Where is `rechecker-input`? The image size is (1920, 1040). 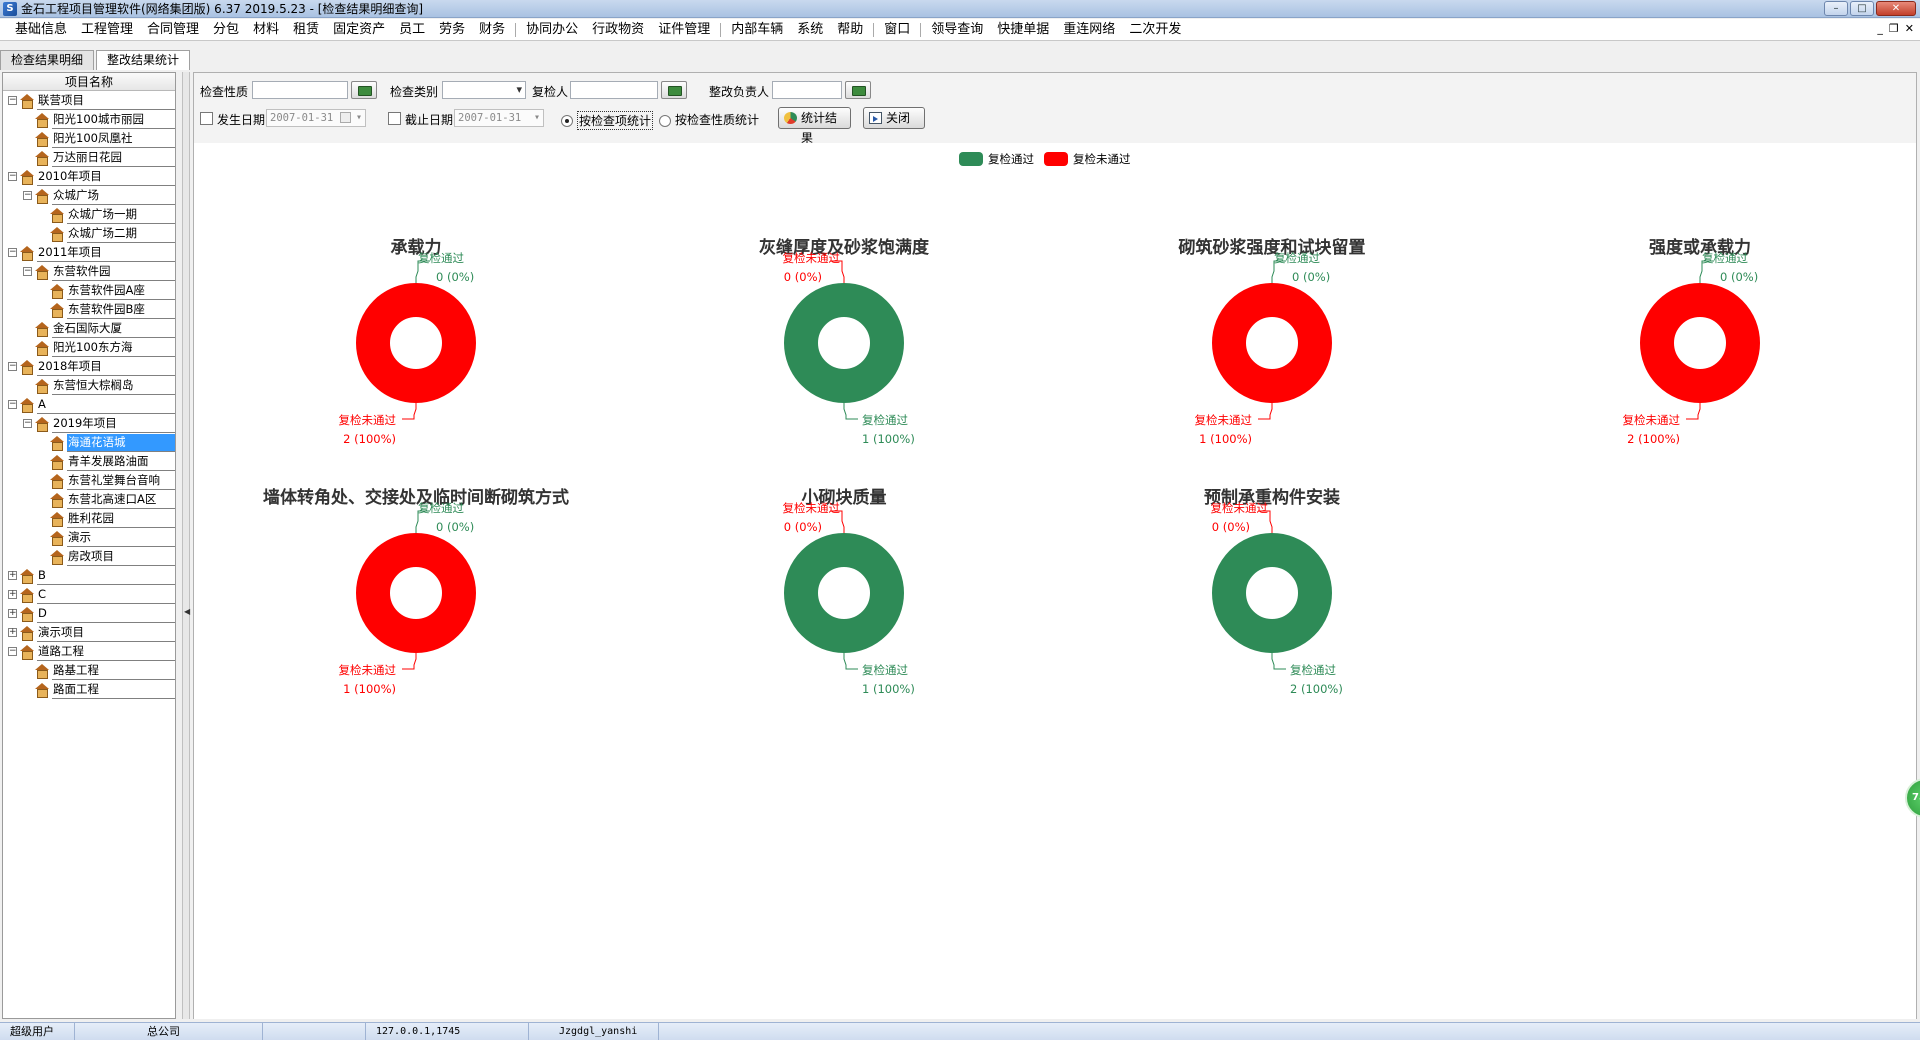
rechecker-input is located at coordinates (614, 90).